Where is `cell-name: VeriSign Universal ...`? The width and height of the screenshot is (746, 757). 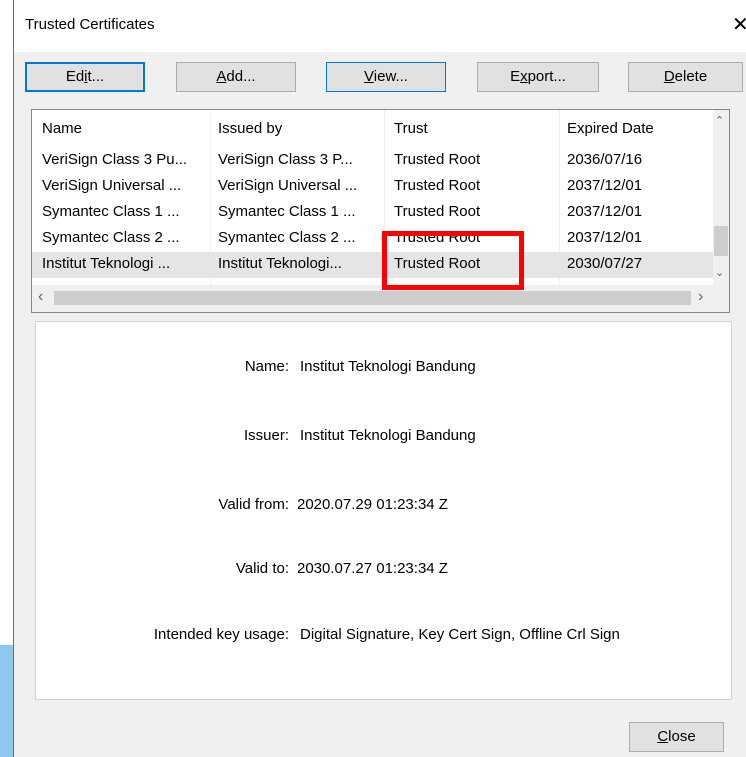 cell-name: VeriSign Universal ... is located at coordinates (112, 185).